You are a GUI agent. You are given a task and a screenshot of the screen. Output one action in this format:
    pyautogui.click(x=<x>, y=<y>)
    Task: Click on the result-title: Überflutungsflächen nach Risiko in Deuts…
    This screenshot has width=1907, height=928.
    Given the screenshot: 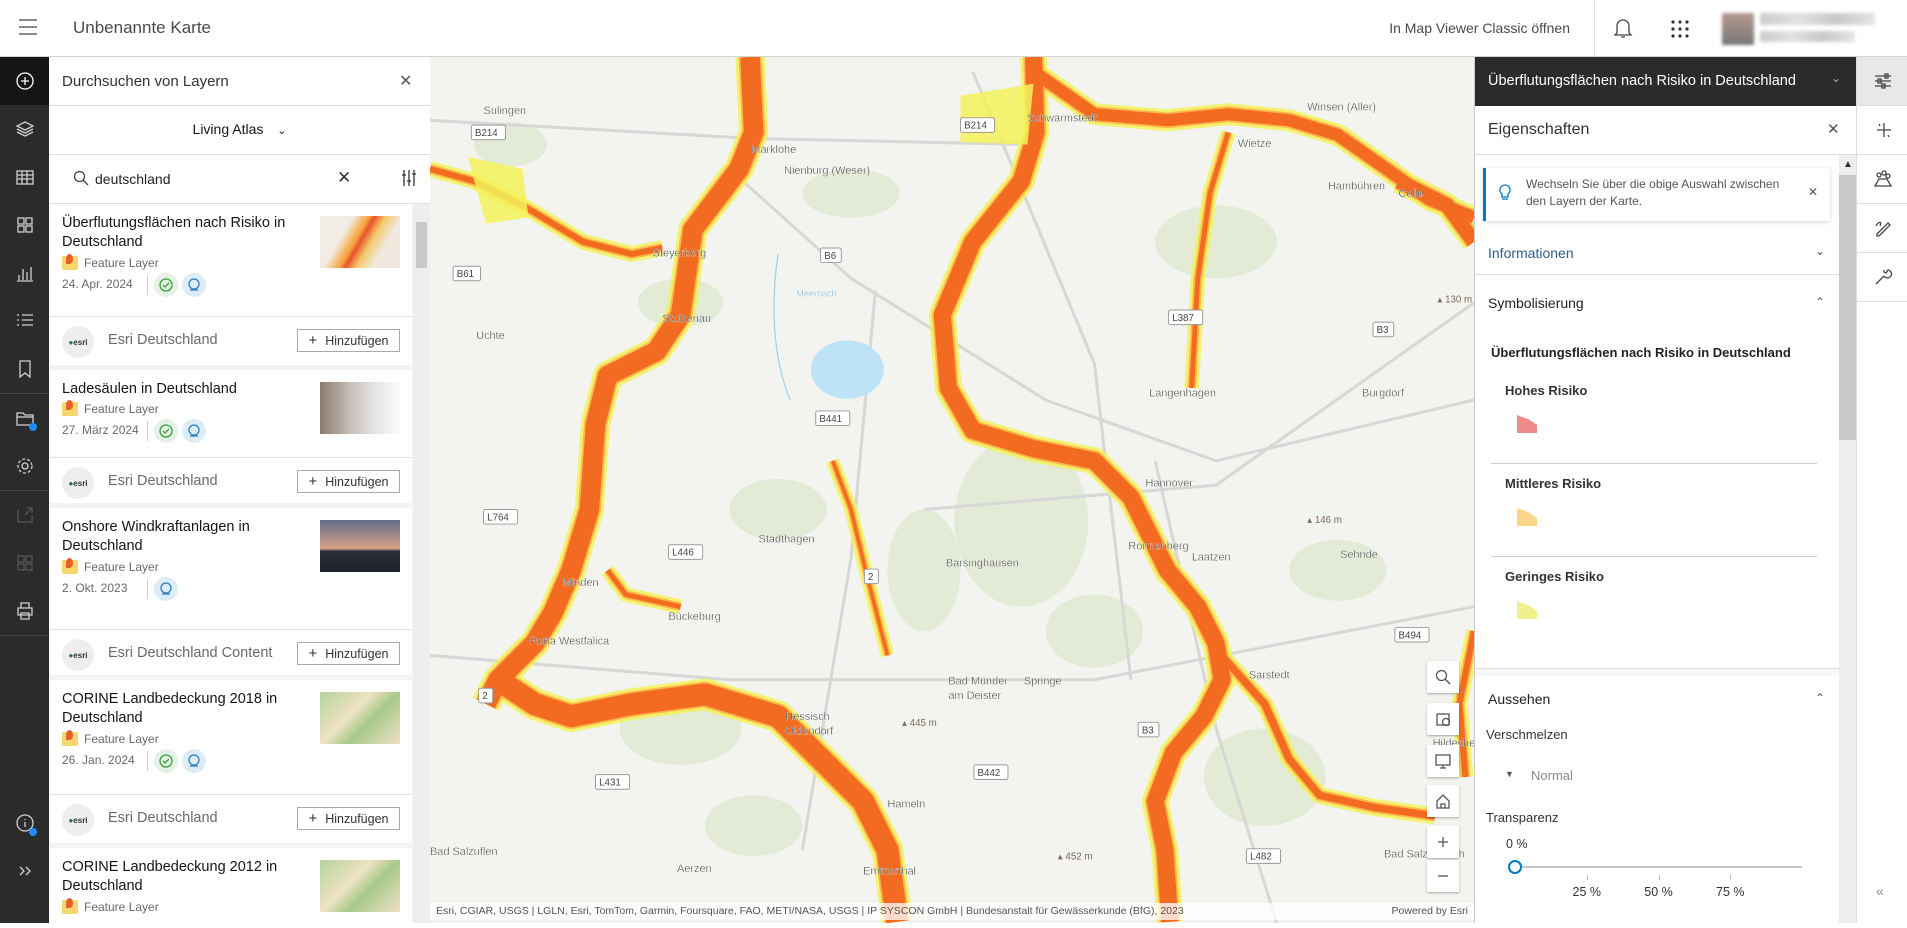 What is the action you would take?
    pyautogui.click(x=182, y=233)
    